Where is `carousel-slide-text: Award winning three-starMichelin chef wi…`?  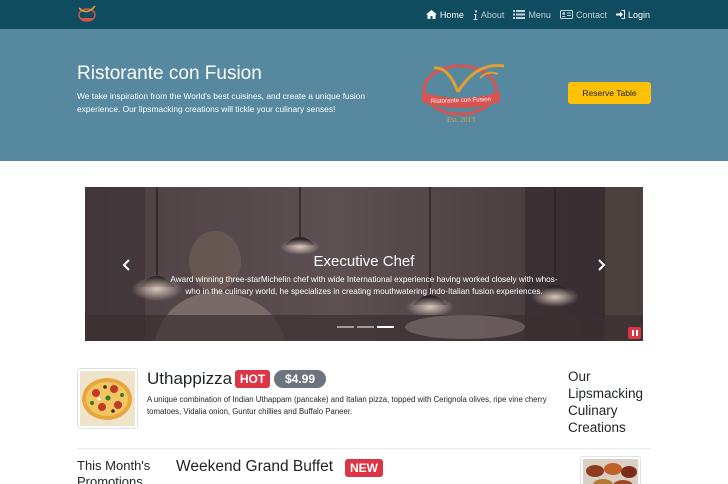
carousel-slide-text: Award winning three-starMichelin chef wi… is located at coordinates (364, 285).